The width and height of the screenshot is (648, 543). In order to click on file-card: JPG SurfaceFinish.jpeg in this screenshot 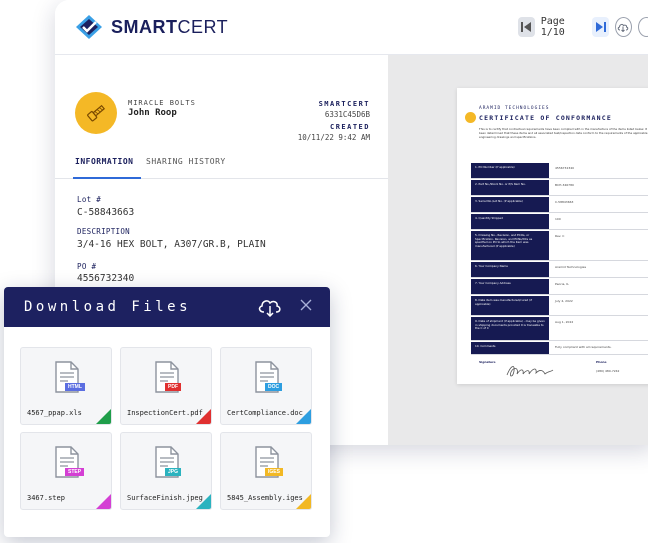, I will do `click(166, 471)`.